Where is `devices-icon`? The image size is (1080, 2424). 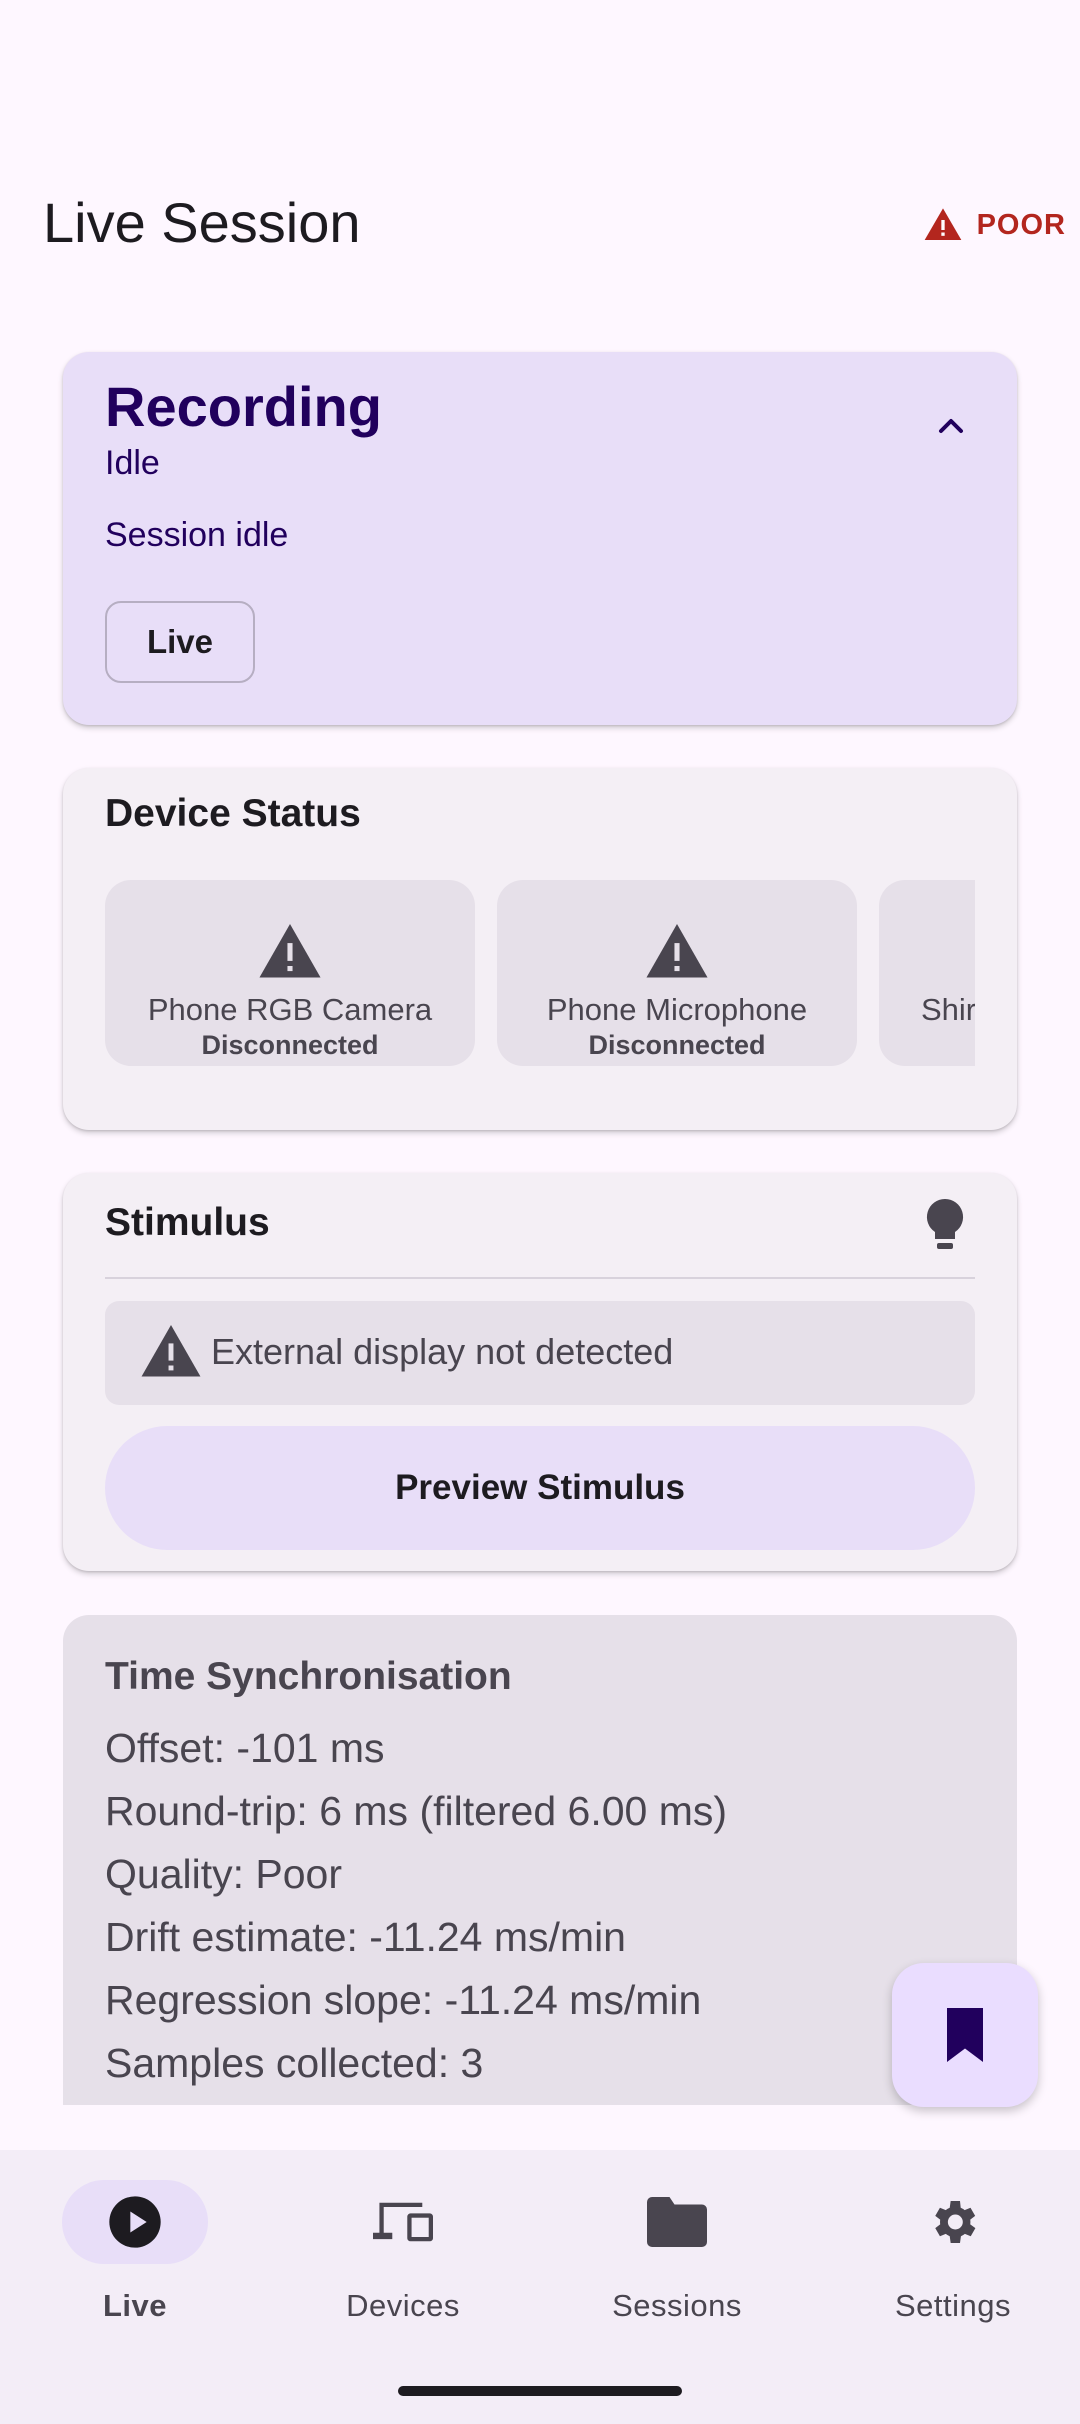 devices-icon is located at coordinates (403, 2222).